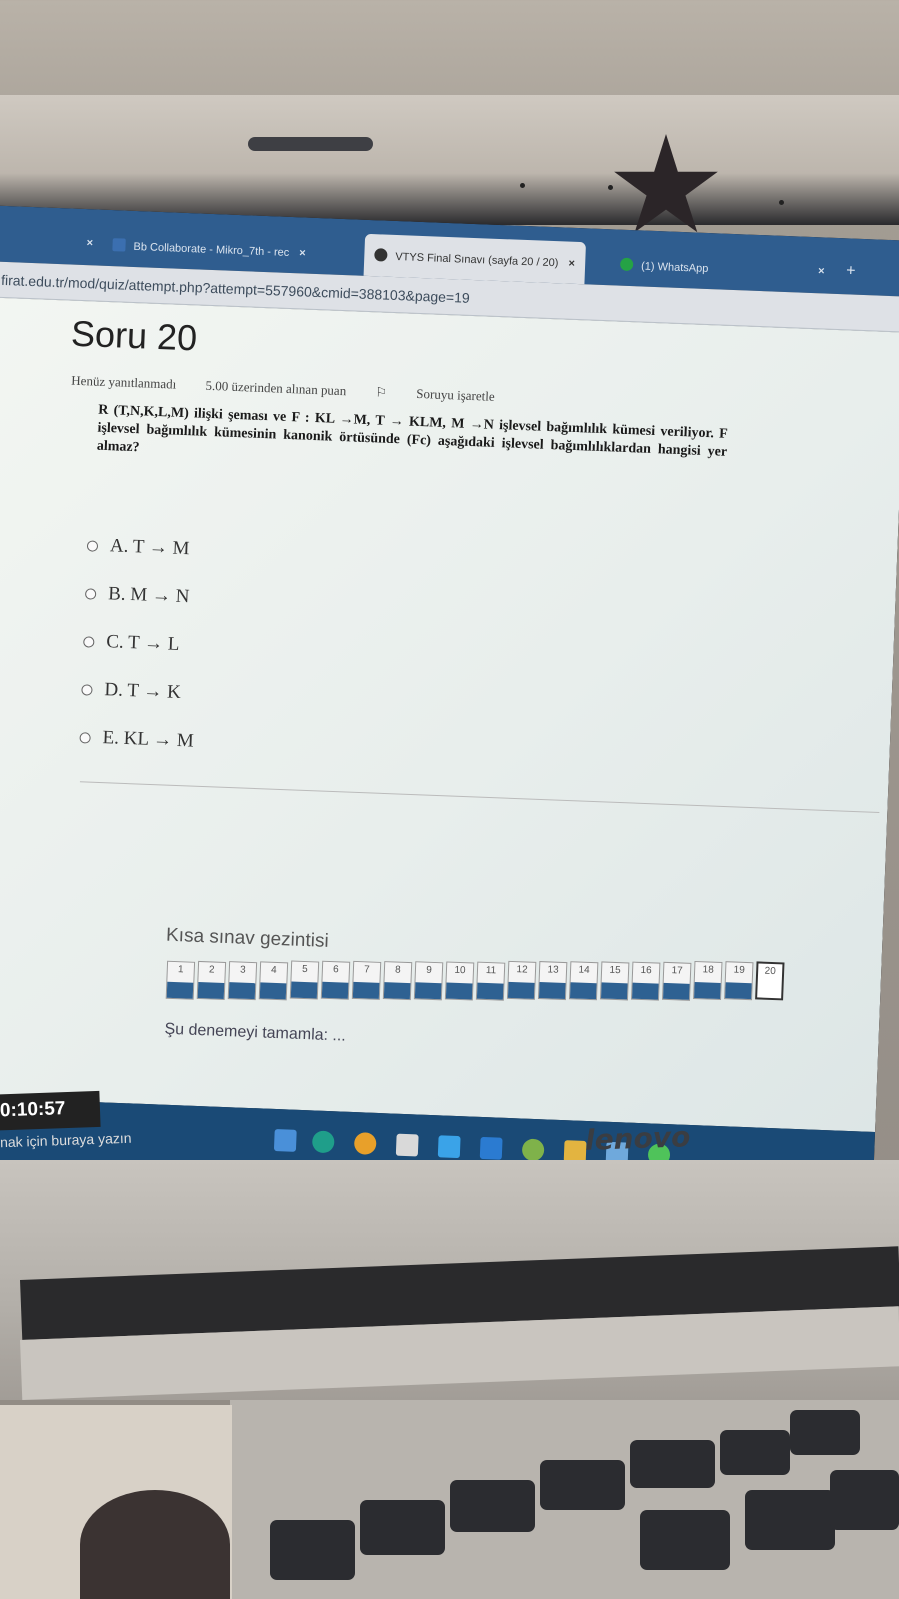  I want to click on quiz-nav-button: 14, so click(583, 981).